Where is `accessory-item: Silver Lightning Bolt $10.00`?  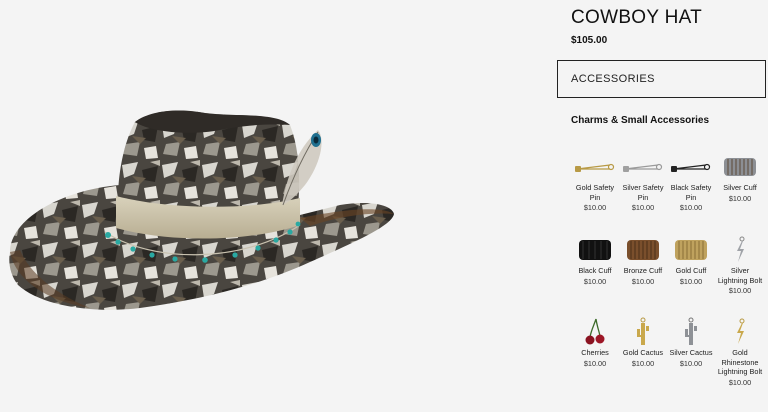
accessory-item: Silver Lightning Bolt $10.00 is located at coordinates (740, 266).